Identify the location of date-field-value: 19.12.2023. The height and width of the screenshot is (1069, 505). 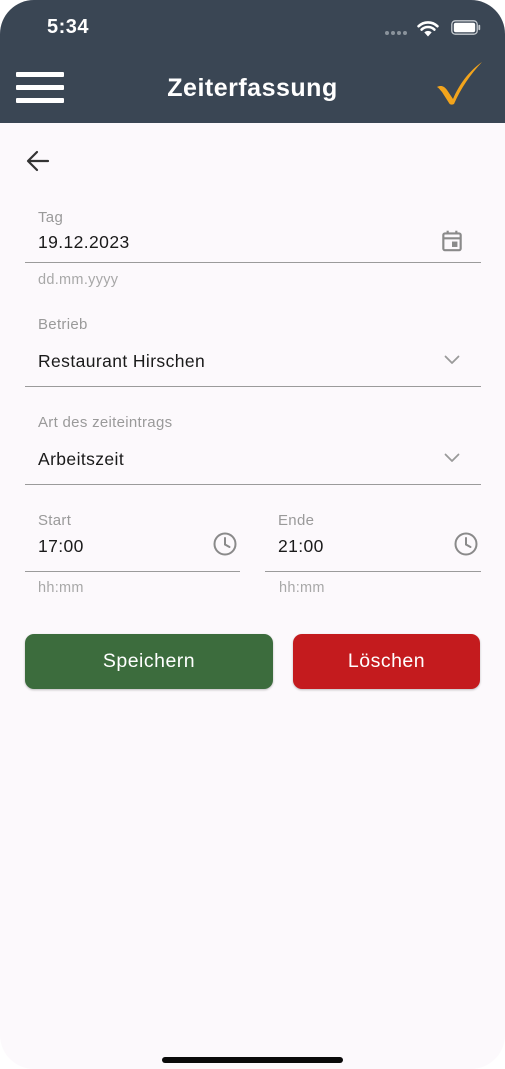
(84, 242).